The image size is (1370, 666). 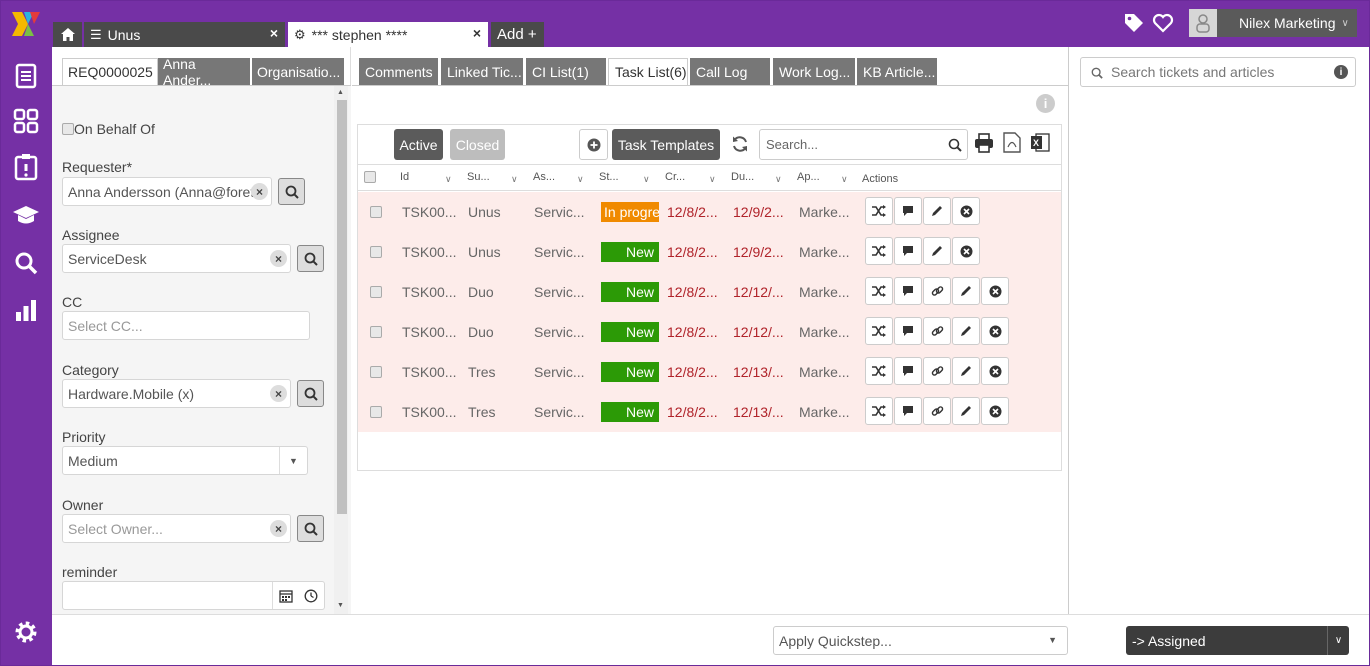 I want to click on graduation-cap-icon, so click(x=26, y=215).